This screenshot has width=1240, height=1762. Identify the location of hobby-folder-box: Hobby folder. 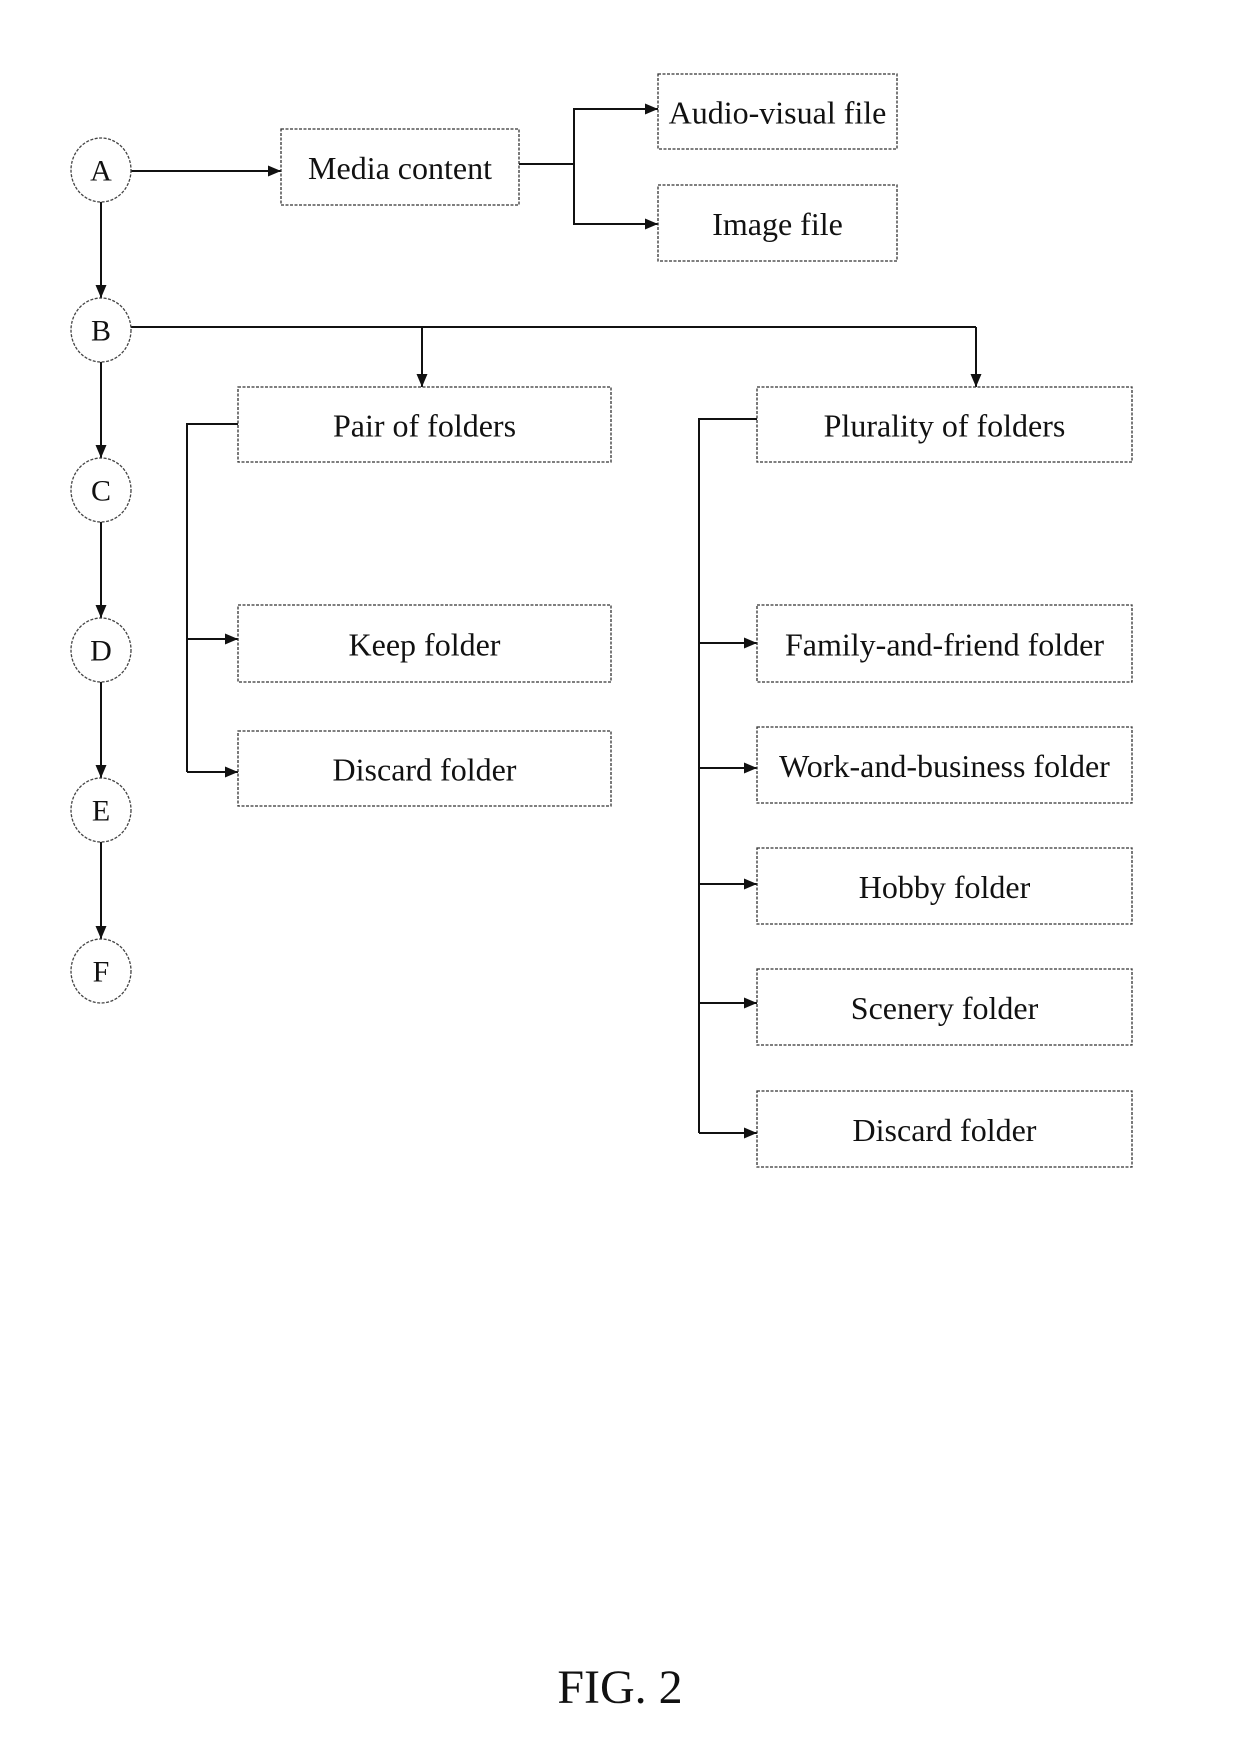
(944, 886).